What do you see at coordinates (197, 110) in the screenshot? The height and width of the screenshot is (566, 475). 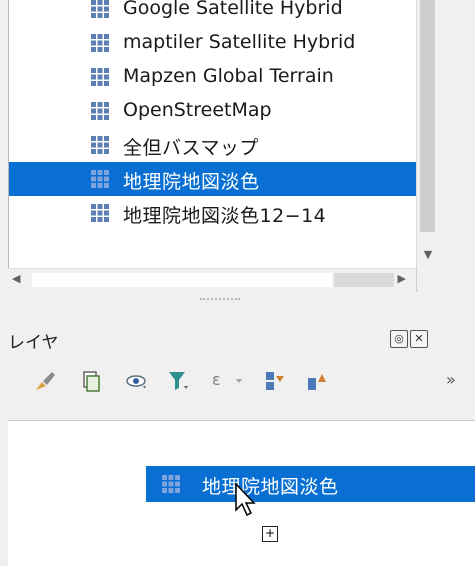 I see `tree-item-label: OpenStreetMap` at bounding box center [197, 110].